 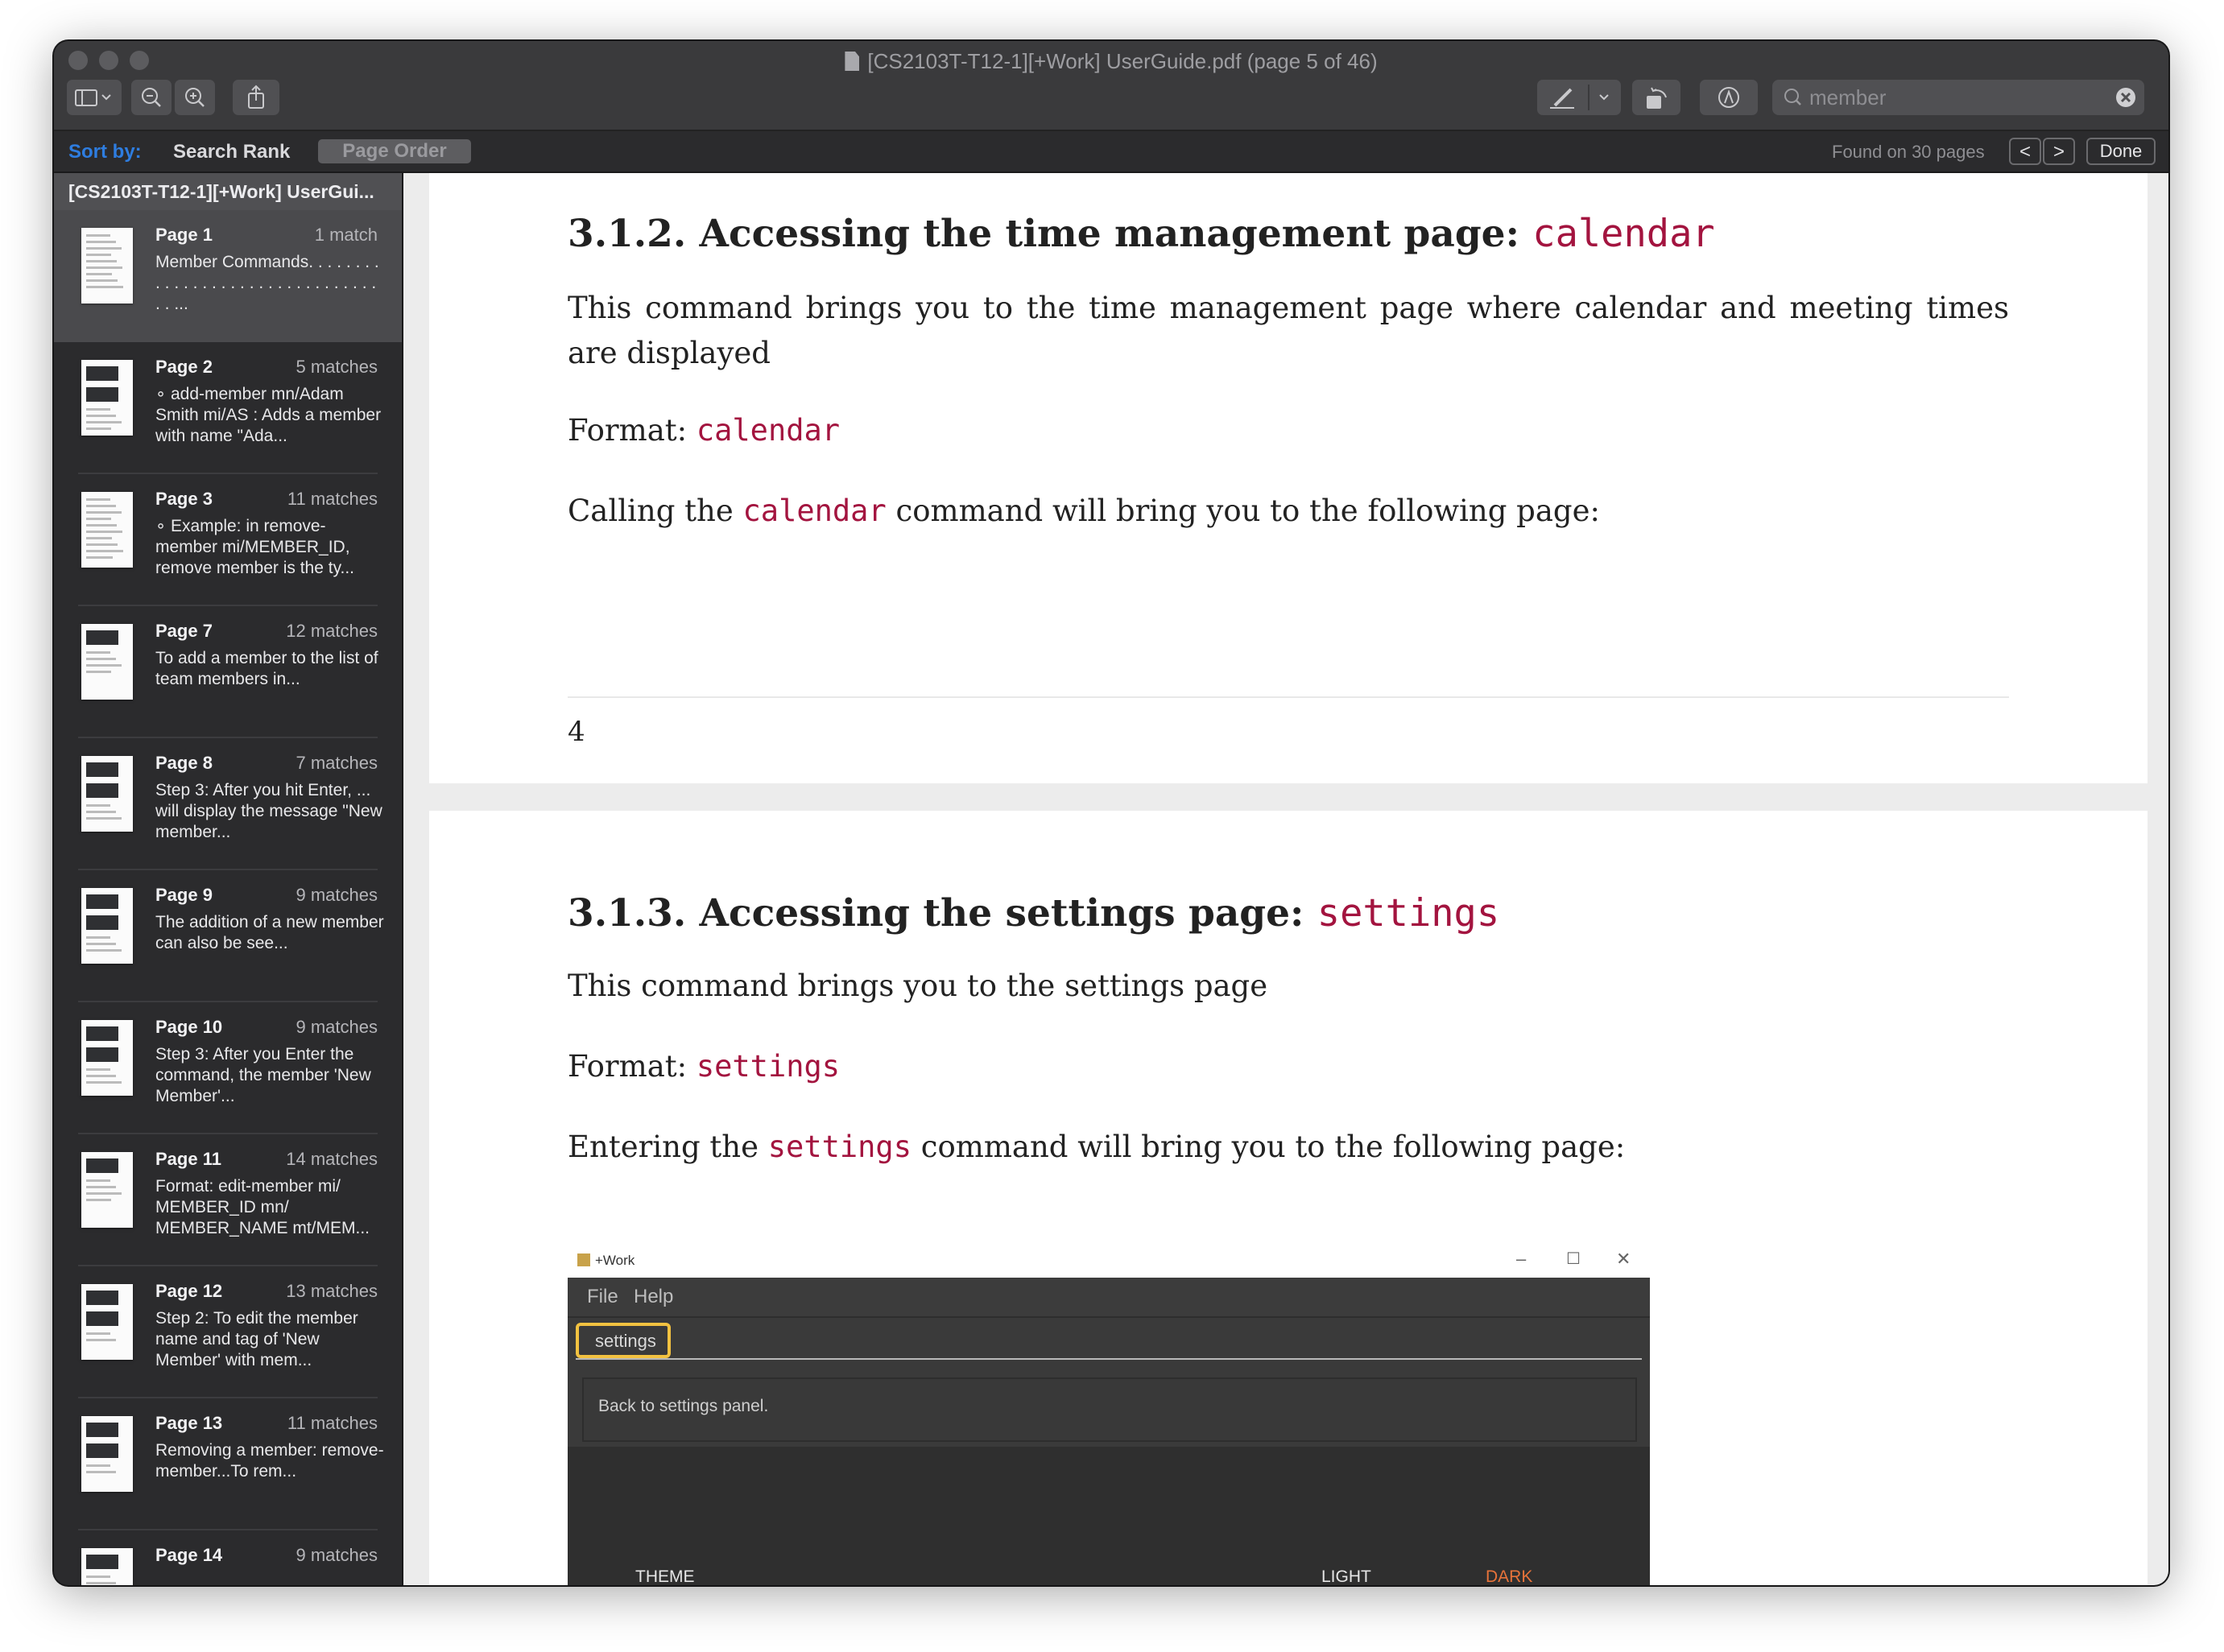 What do you see at coordinates (768, 1066) in the screenshot?
I see `format-code: settings` at bounding box center [768, 1066].